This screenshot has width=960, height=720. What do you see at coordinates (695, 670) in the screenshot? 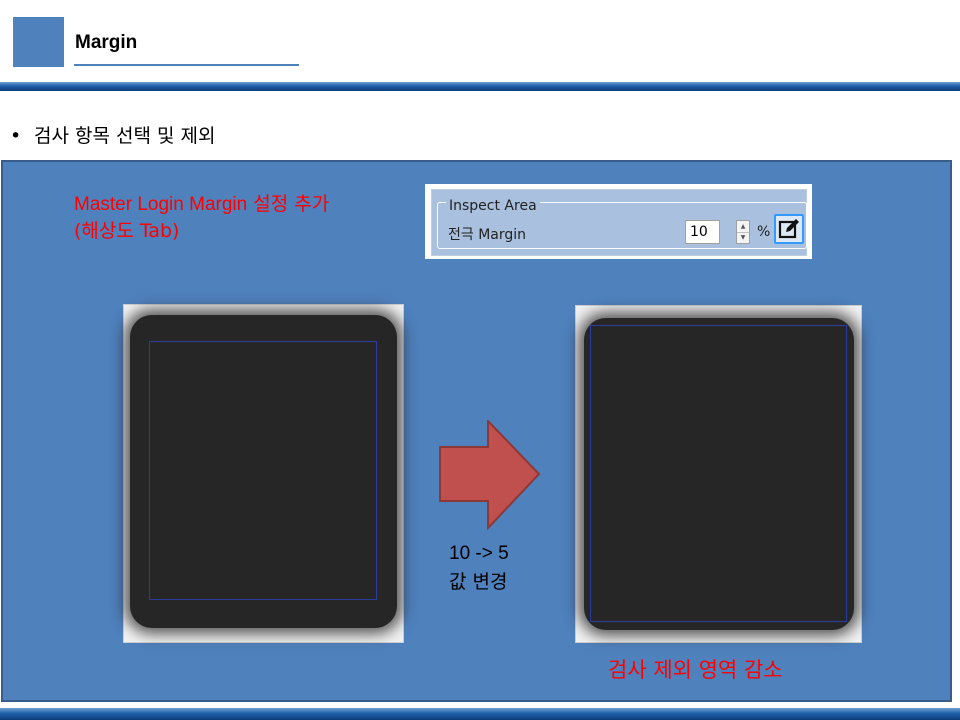
I see `result-text: 검사 제외 영역 감소` at bounding box center [695, 670].